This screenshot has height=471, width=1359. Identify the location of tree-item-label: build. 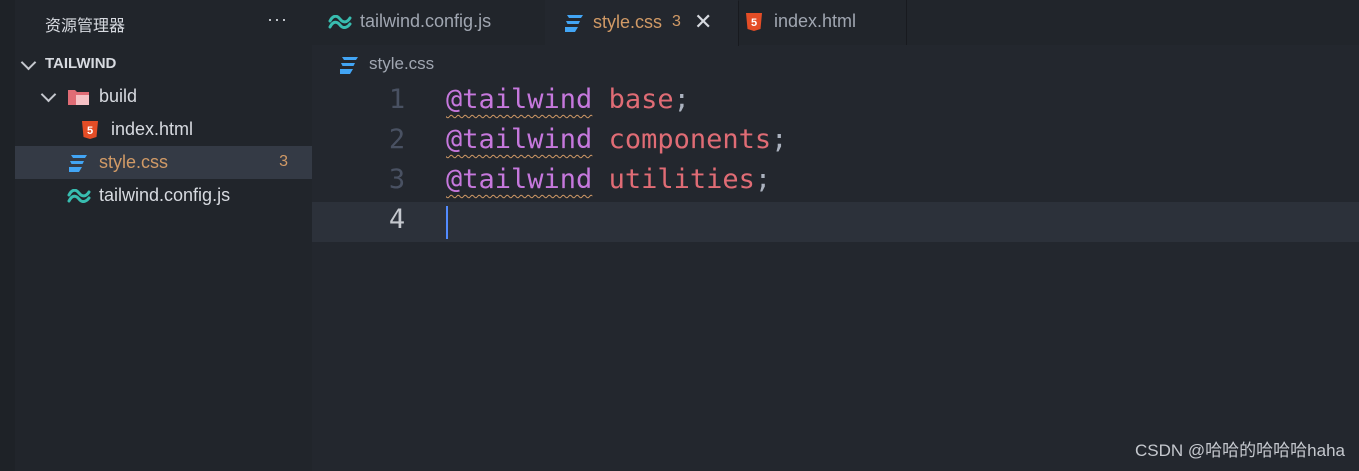
(118, 96).